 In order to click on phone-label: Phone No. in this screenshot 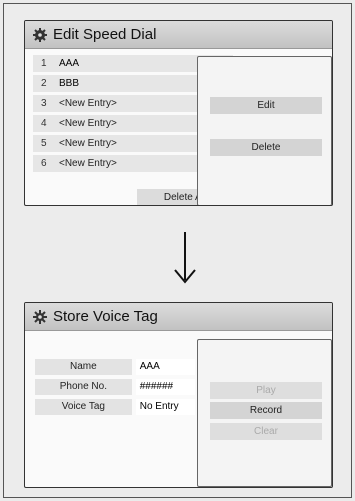, I will do `click(83, 387)`.